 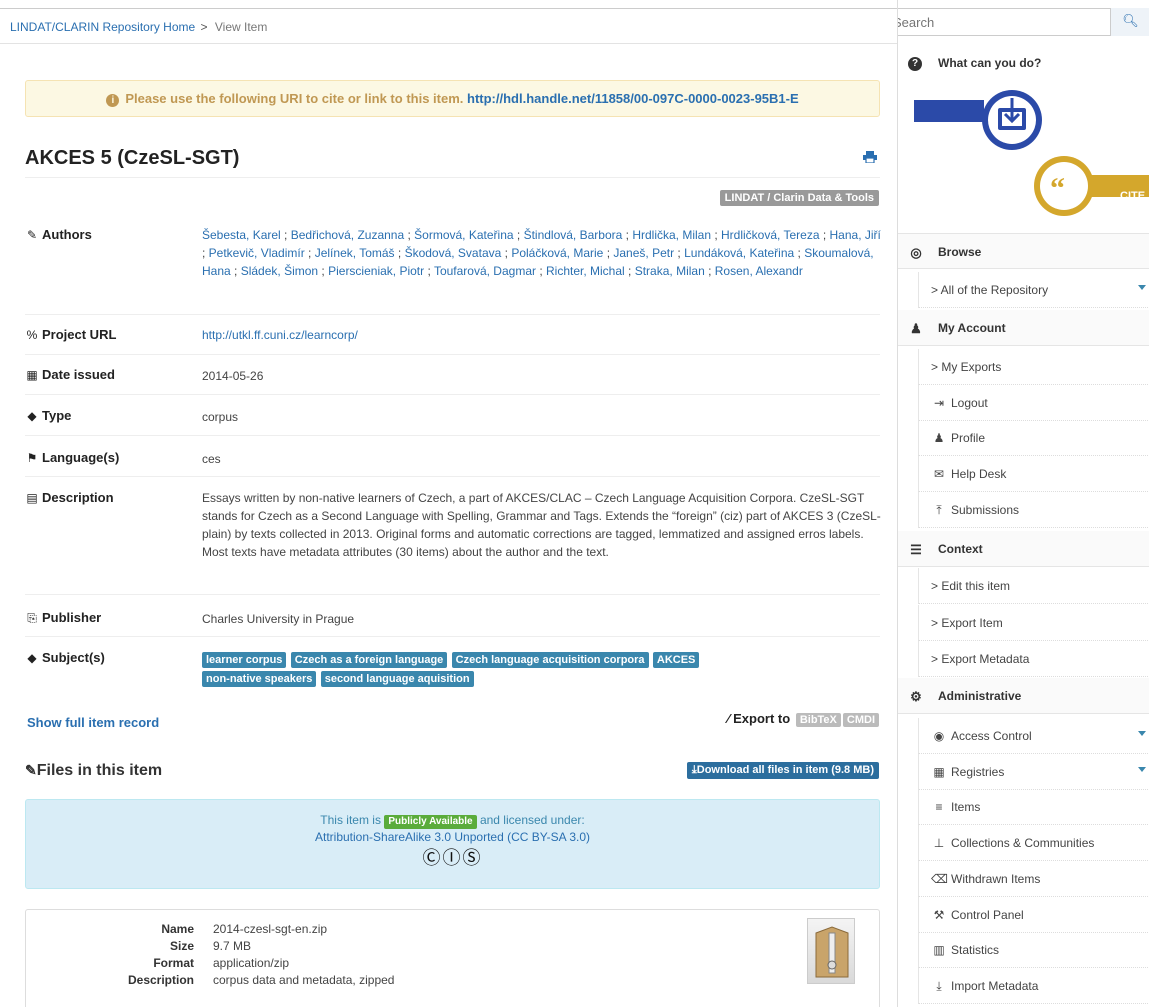 What do you see at coordinates (1132, 196) in the screenshot?
I see `cite-button: CITE` at bounding box center [1132, 196].